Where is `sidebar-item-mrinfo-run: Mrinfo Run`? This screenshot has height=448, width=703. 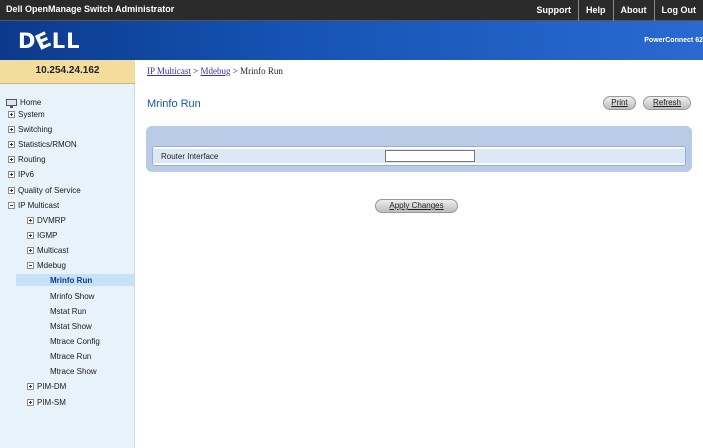
sidebar-item-mrinfo-run: Mrinfo Run is located at coordinates (75, 280).